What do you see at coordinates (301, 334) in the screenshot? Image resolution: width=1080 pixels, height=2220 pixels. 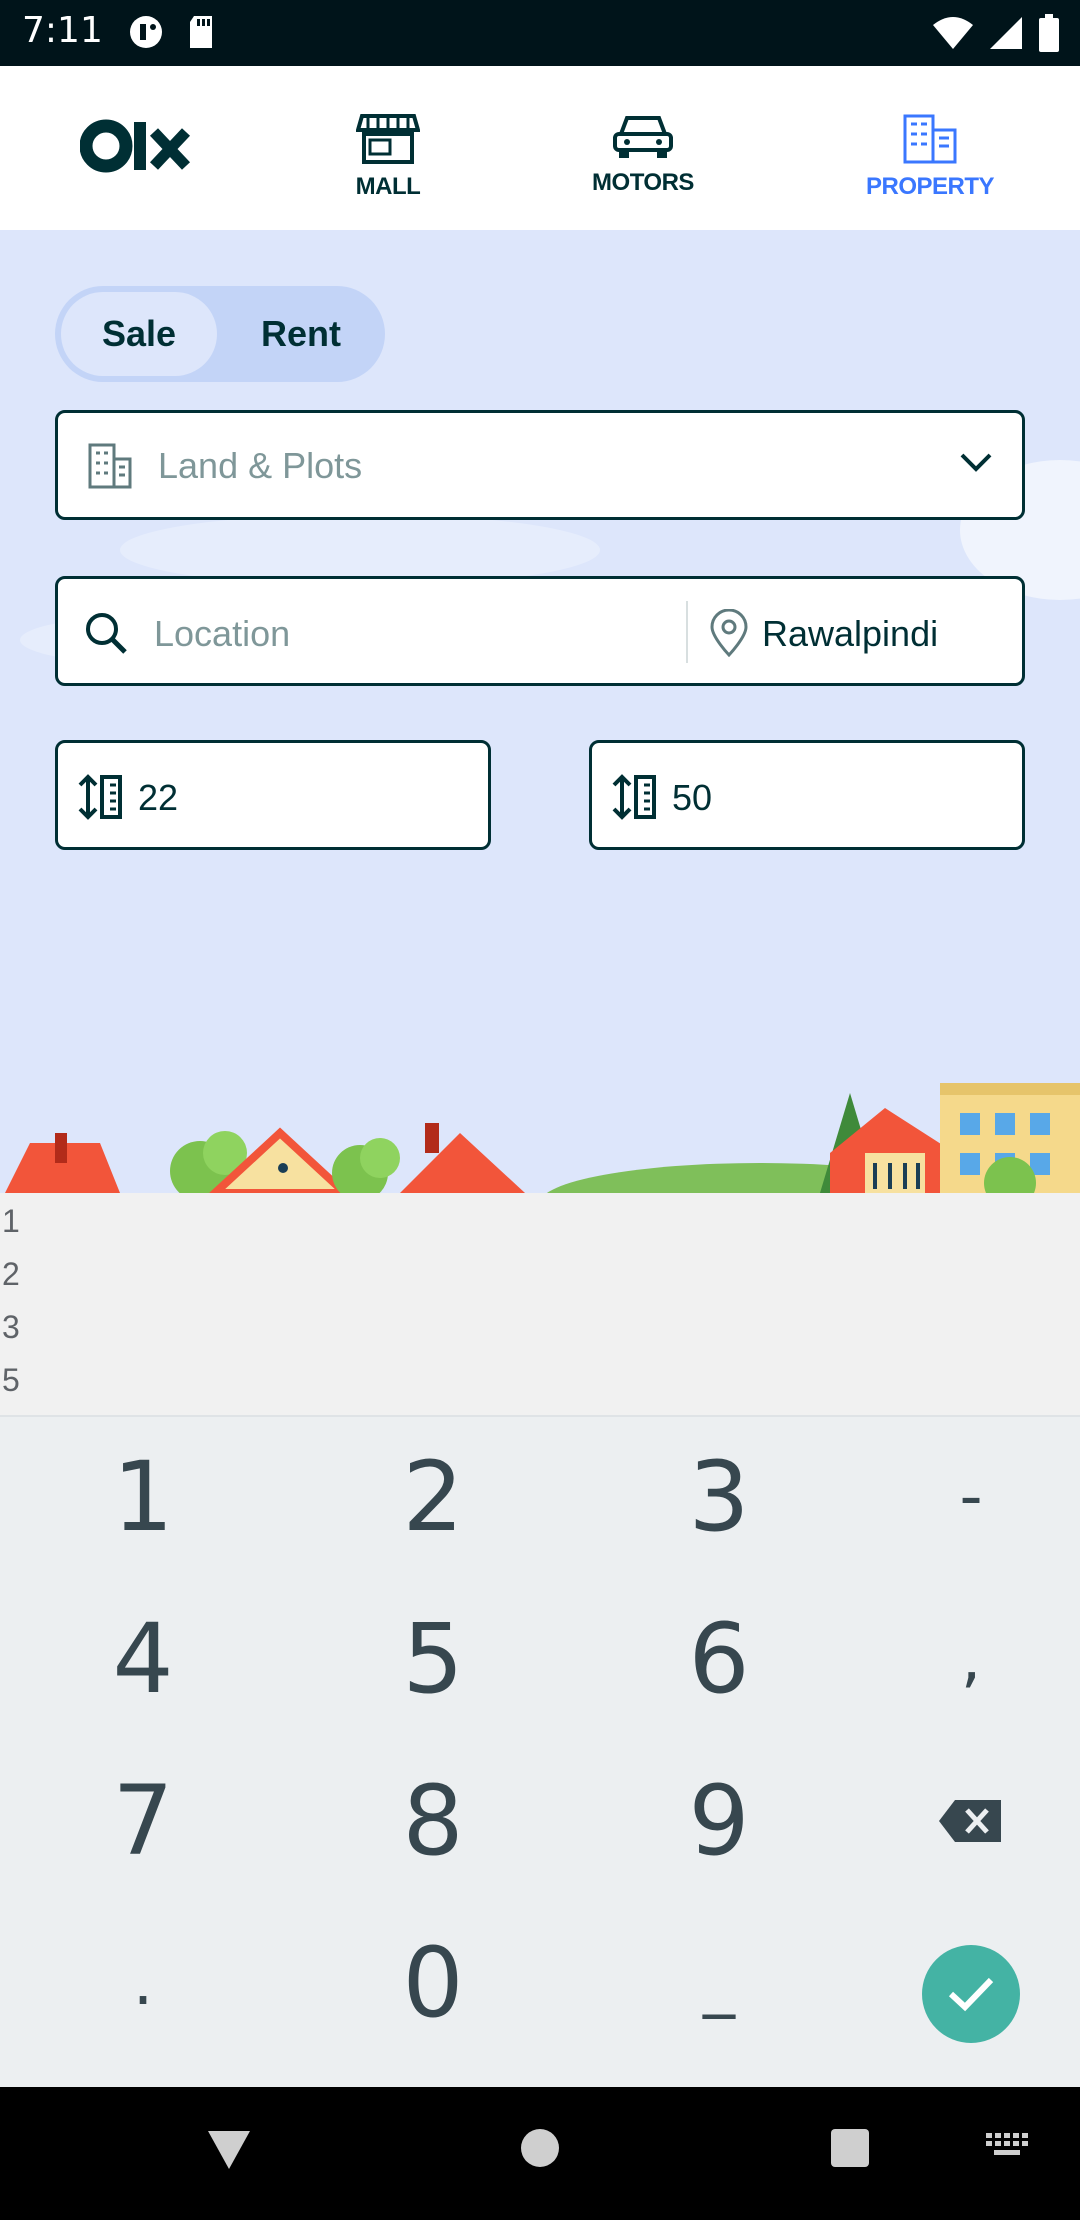 I see `tab-rent: Rent` at bounding box center [301, 334].